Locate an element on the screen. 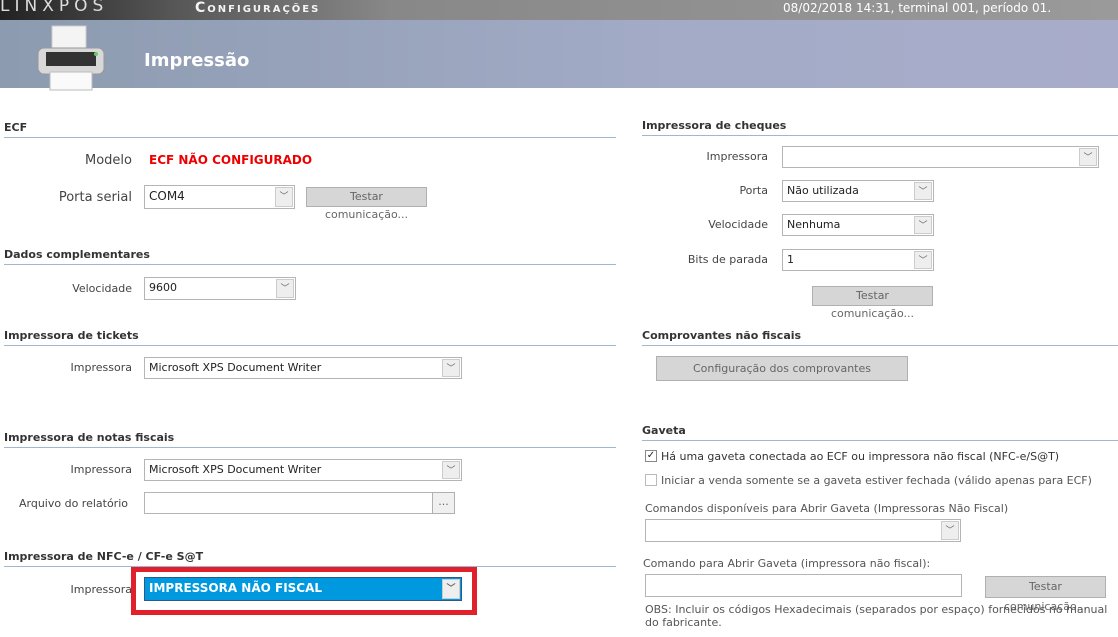  velocidade-select: 9600 ﹀ is located at coordinates (220, 288).